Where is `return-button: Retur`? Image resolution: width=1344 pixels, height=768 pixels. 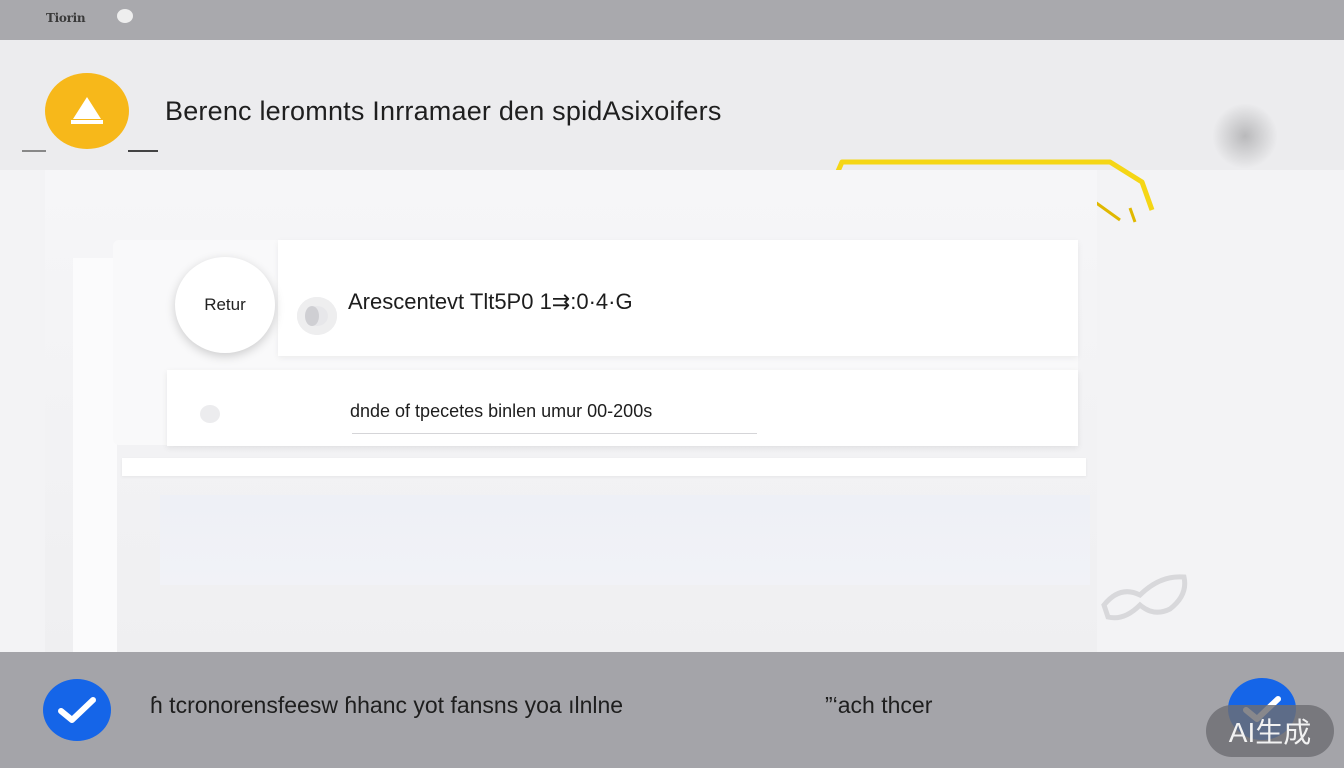 return-button: Retur is located at coordinates (225, 305).